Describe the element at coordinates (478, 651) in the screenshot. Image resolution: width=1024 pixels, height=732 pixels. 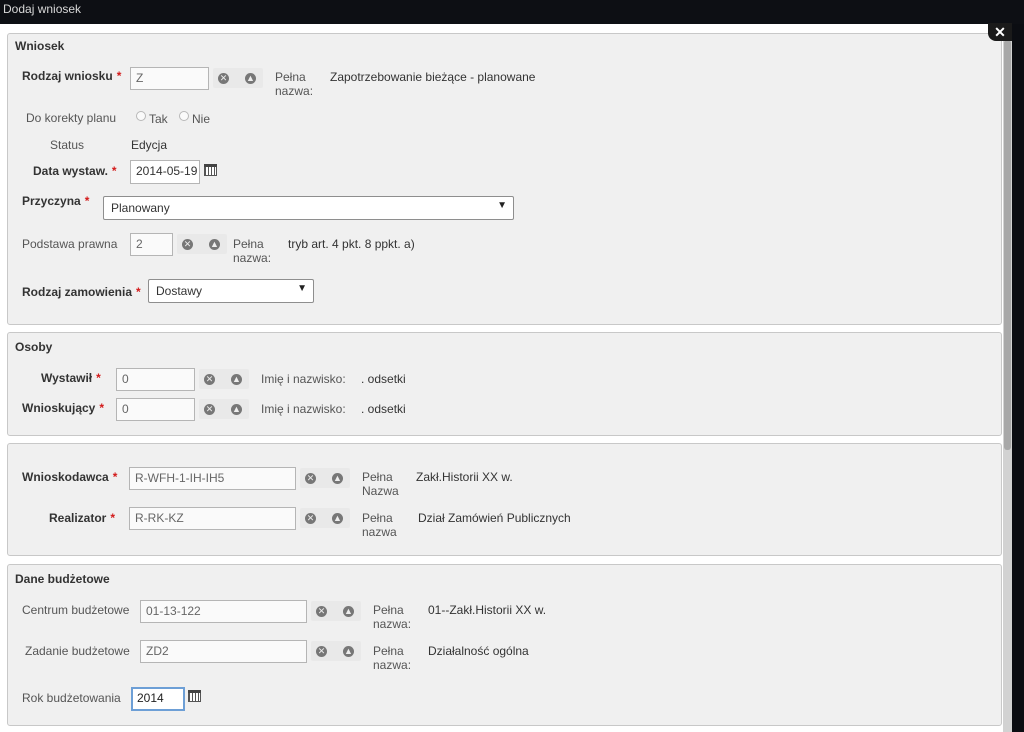
I see `zadanie-pelna-value: Działalność ogólna` at that location.